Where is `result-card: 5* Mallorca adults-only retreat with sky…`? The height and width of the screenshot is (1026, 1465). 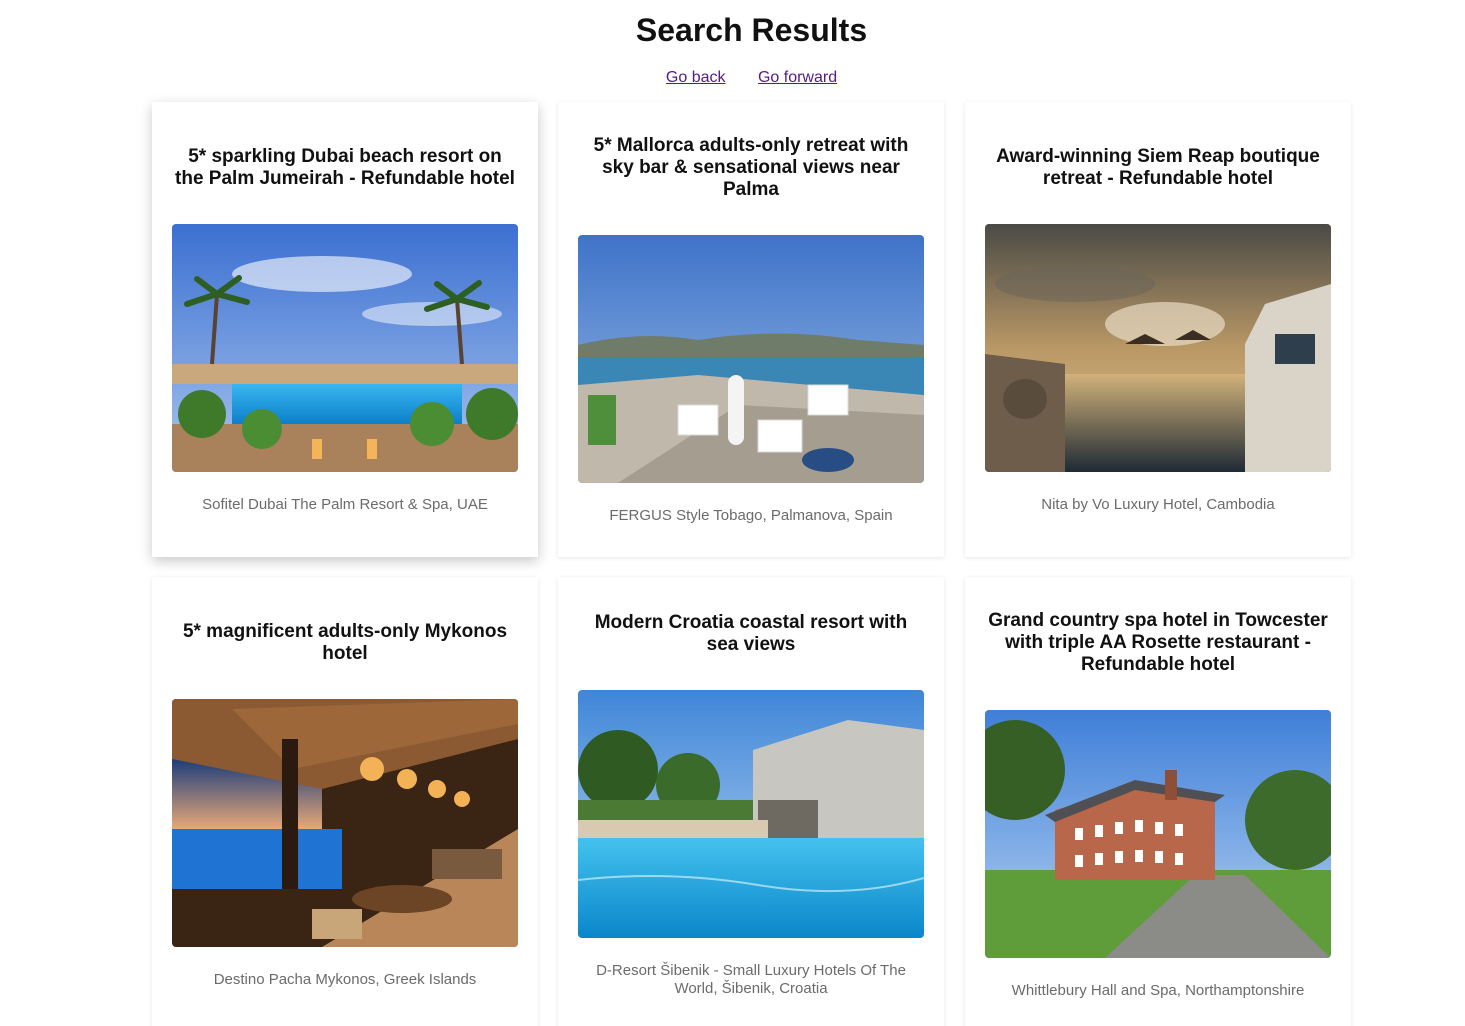 result-card: 5* Mallorca adults-only retreat with sky… is located at coordinates (751, 329).